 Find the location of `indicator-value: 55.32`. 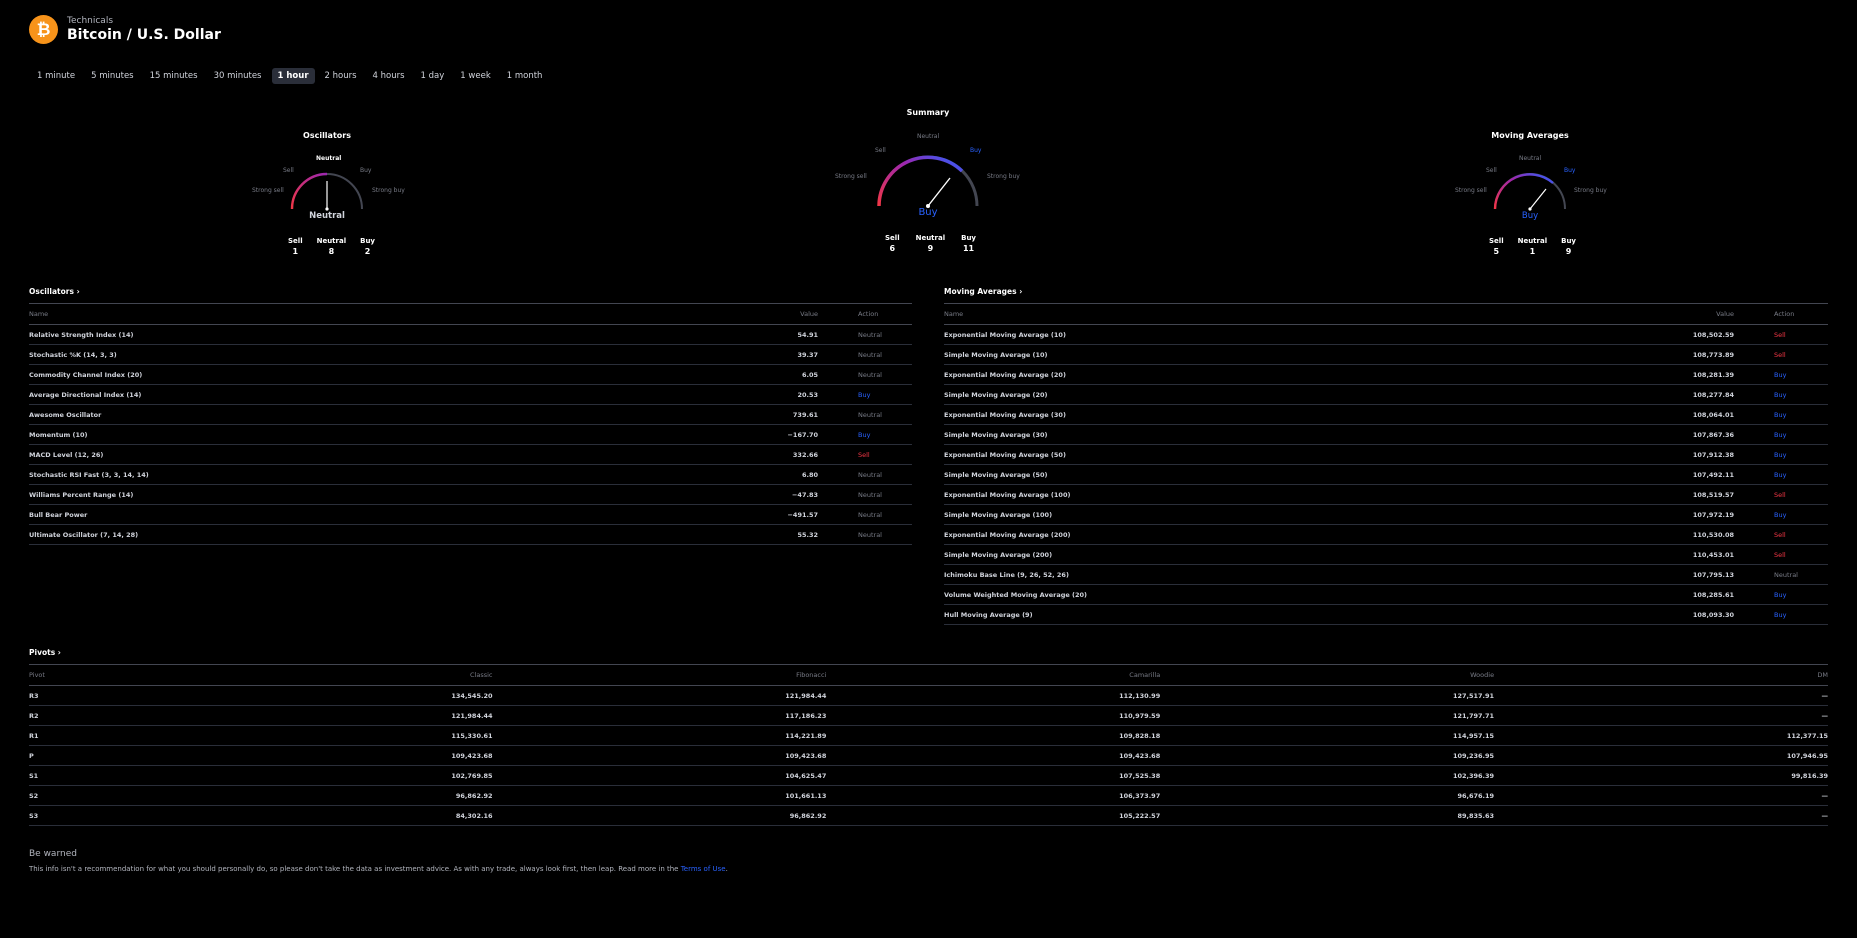

indicator-value: 55.32 is located at coordinates (778, 534).